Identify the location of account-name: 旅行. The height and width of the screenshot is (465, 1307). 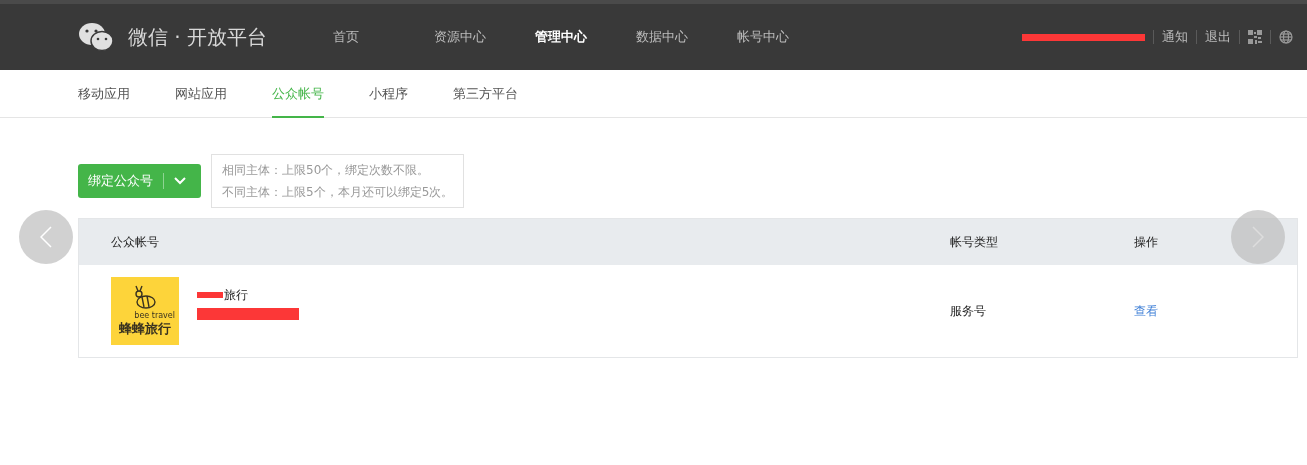
(236, 295).